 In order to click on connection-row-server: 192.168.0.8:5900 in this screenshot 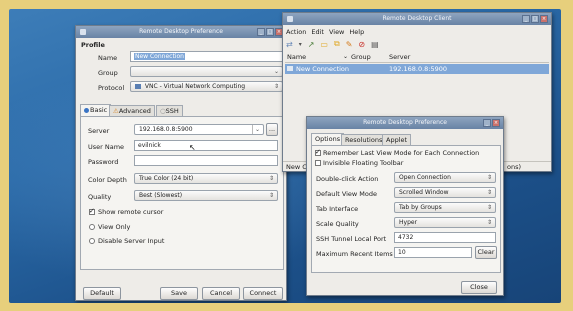, I will do `click(418, 69)`.